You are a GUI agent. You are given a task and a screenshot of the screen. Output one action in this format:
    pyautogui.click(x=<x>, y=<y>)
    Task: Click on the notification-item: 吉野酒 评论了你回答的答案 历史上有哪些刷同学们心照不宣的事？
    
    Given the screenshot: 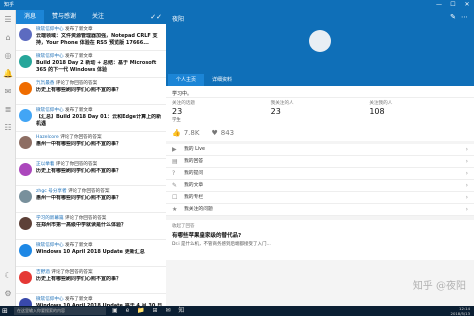 What is the action you would take?
    pyautogui.click(x=91, y=280)
    